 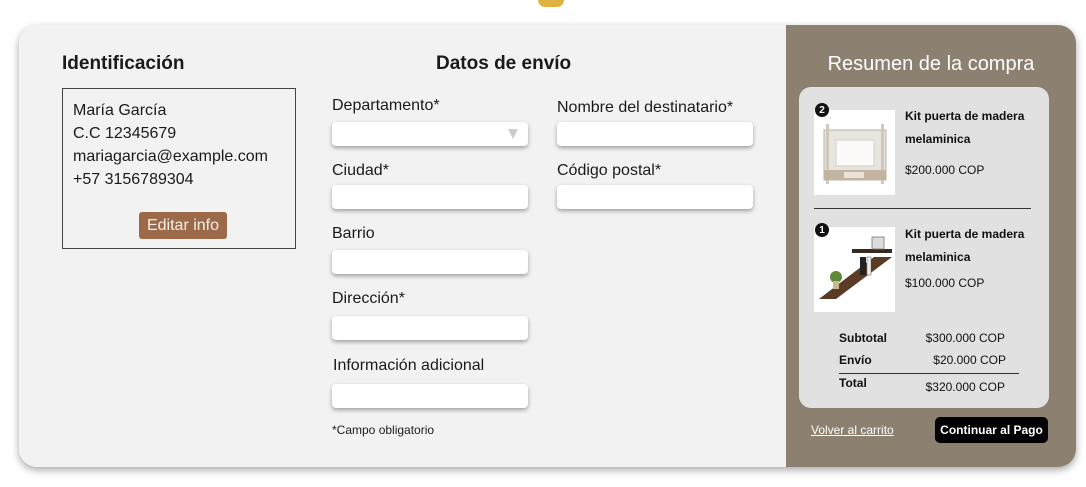 I want to click on city-input, so click(x=430, y=197).